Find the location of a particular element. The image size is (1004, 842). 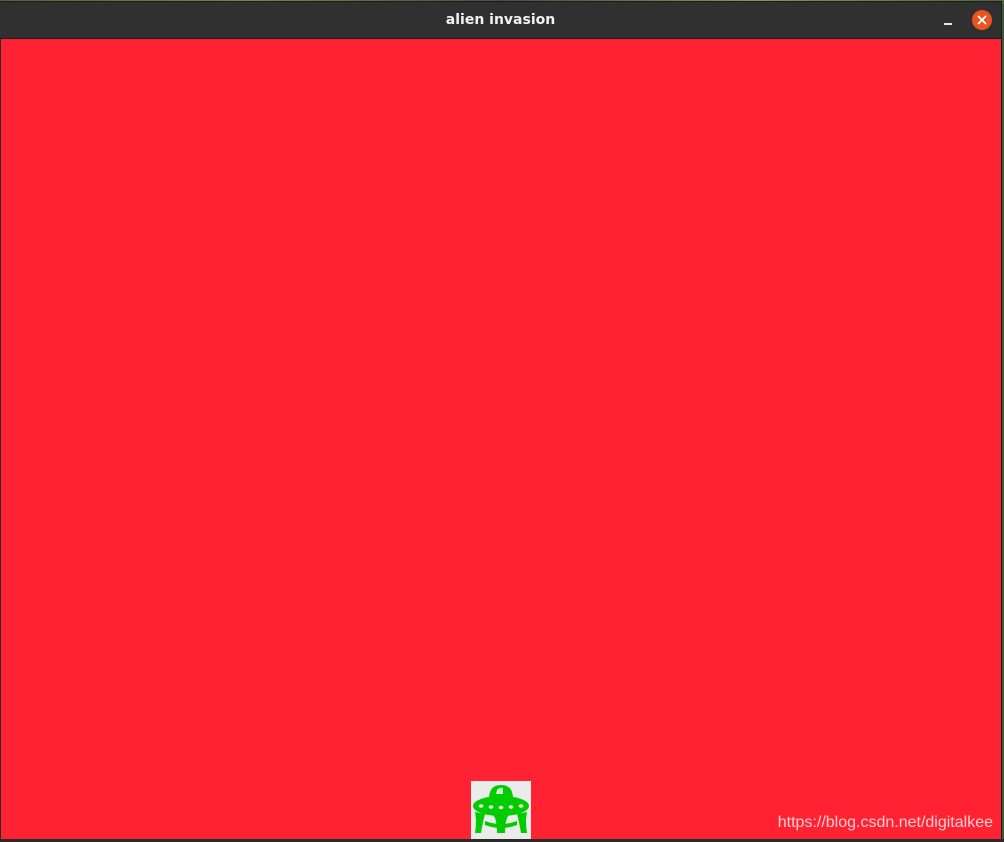

watermark-text: https://blog.csdn.net/digitalkee is located at coordinates (885, 822).